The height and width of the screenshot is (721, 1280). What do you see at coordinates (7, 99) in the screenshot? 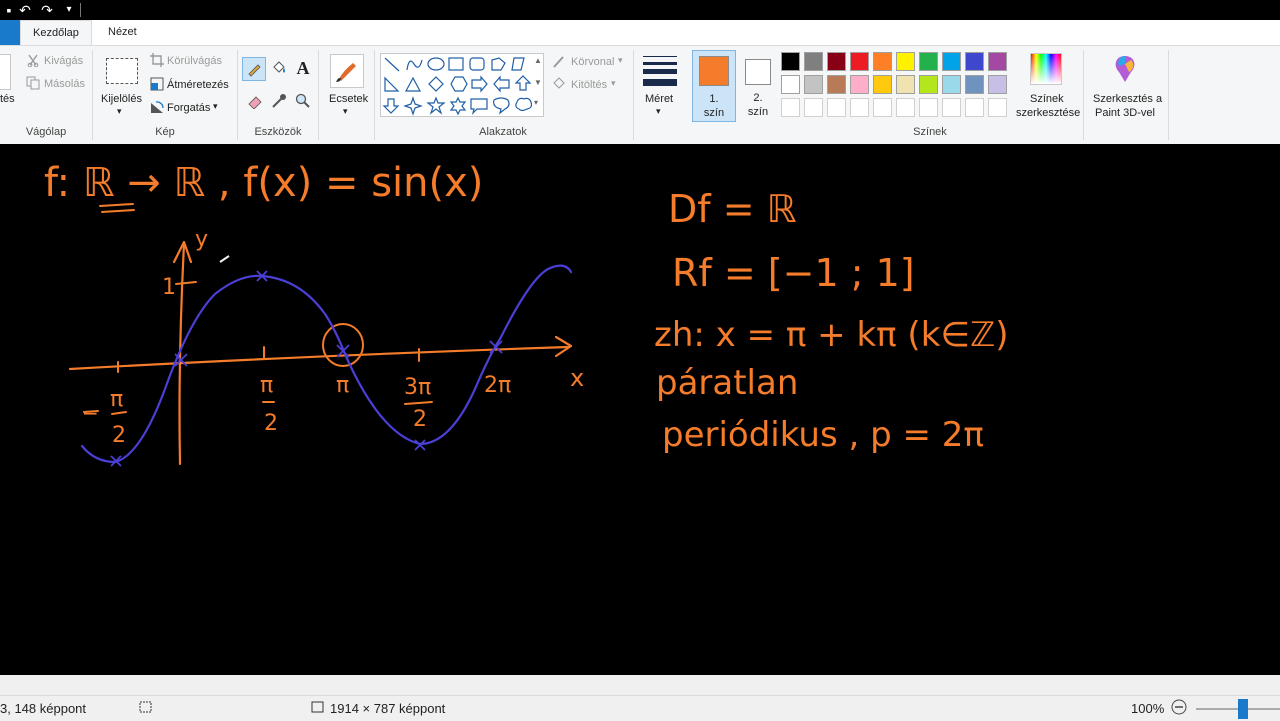
I see `paste-button-label: tés` at bounding box center [7, 99].